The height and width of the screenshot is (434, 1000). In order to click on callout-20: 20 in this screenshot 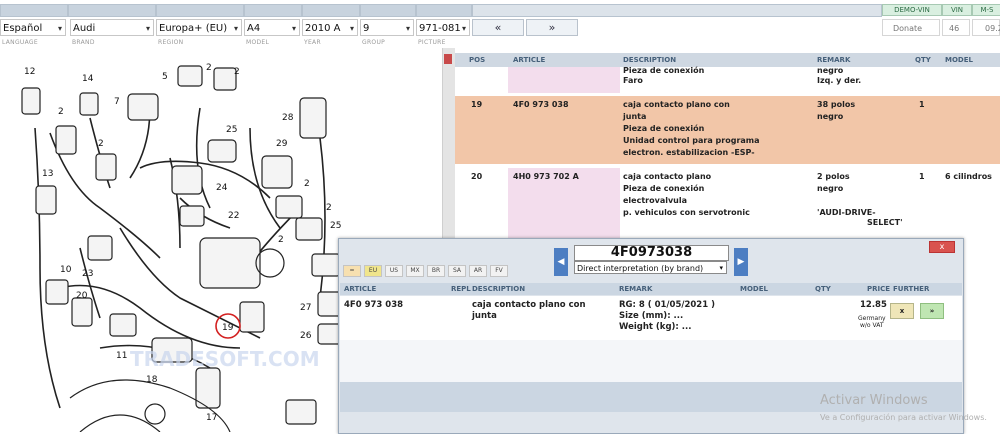, I will do `click(82, 296)`.